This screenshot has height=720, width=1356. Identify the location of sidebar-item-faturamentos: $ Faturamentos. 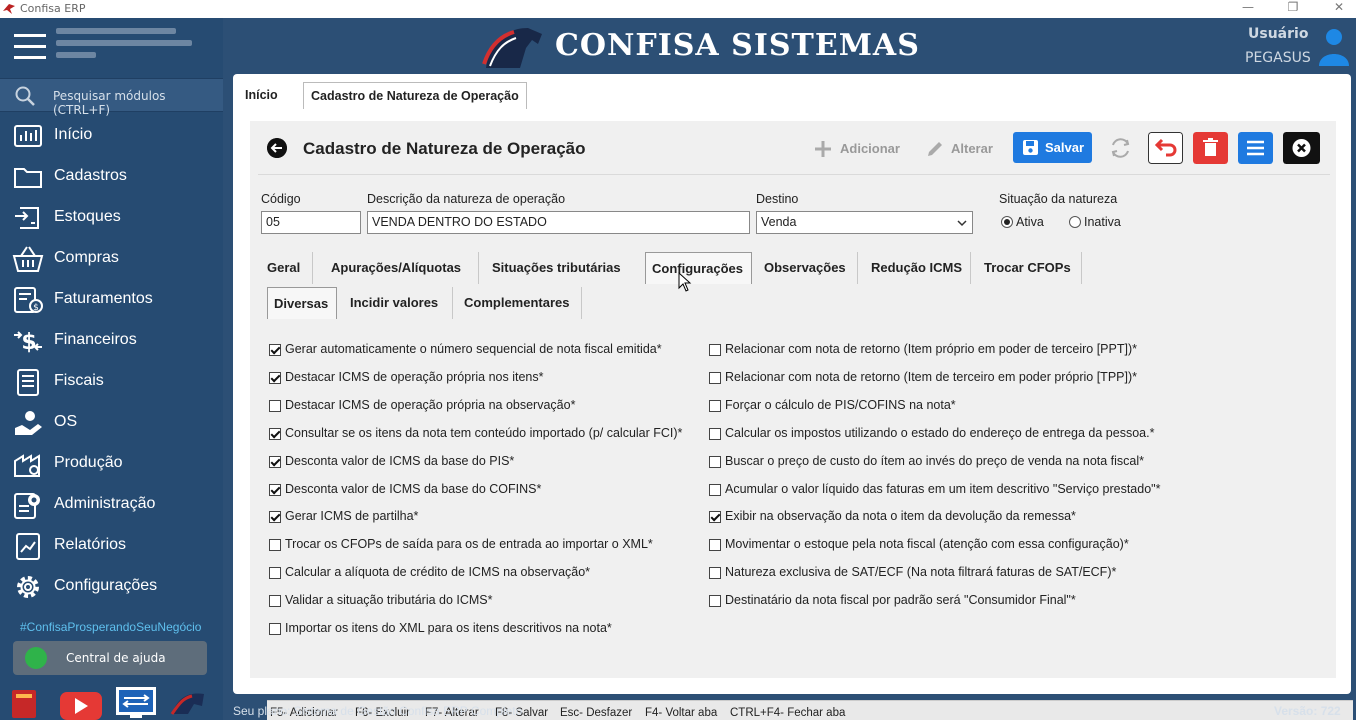
(111, 300).